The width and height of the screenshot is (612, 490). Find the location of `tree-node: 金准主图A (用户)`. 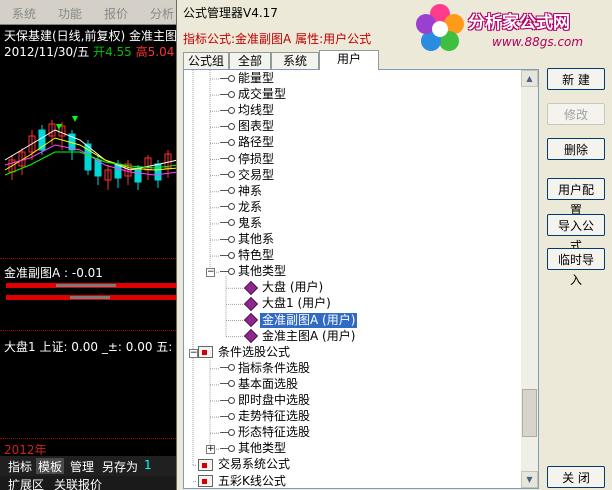

tree-node: 金准主图A (用户) is located at coordinates (300, 336).